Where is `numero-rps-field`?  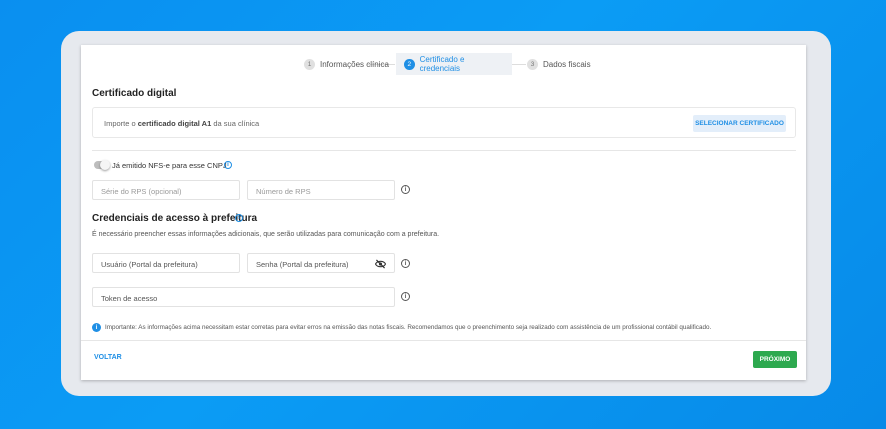 numero-rps-field is located at coordinates (321, 190).